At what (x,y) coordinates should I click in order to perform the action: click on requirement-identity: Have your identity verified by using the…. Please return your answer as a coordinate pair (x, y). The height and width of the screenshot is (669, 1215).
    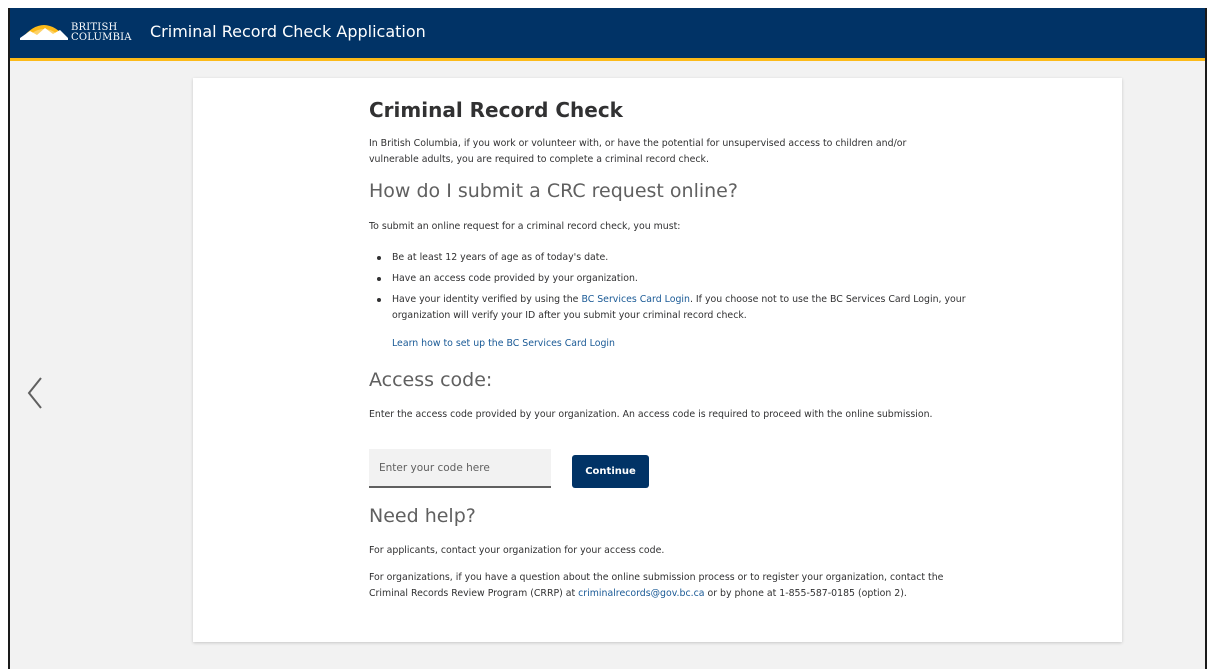
    Looking at the image, I should click on (669, 308).